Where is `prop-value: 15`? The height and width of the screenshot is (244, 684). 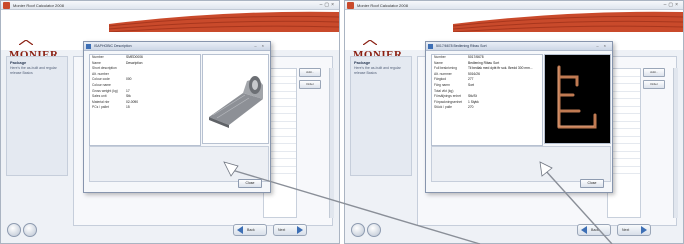
prop-value: 15 is located at coordinates (128, 107).